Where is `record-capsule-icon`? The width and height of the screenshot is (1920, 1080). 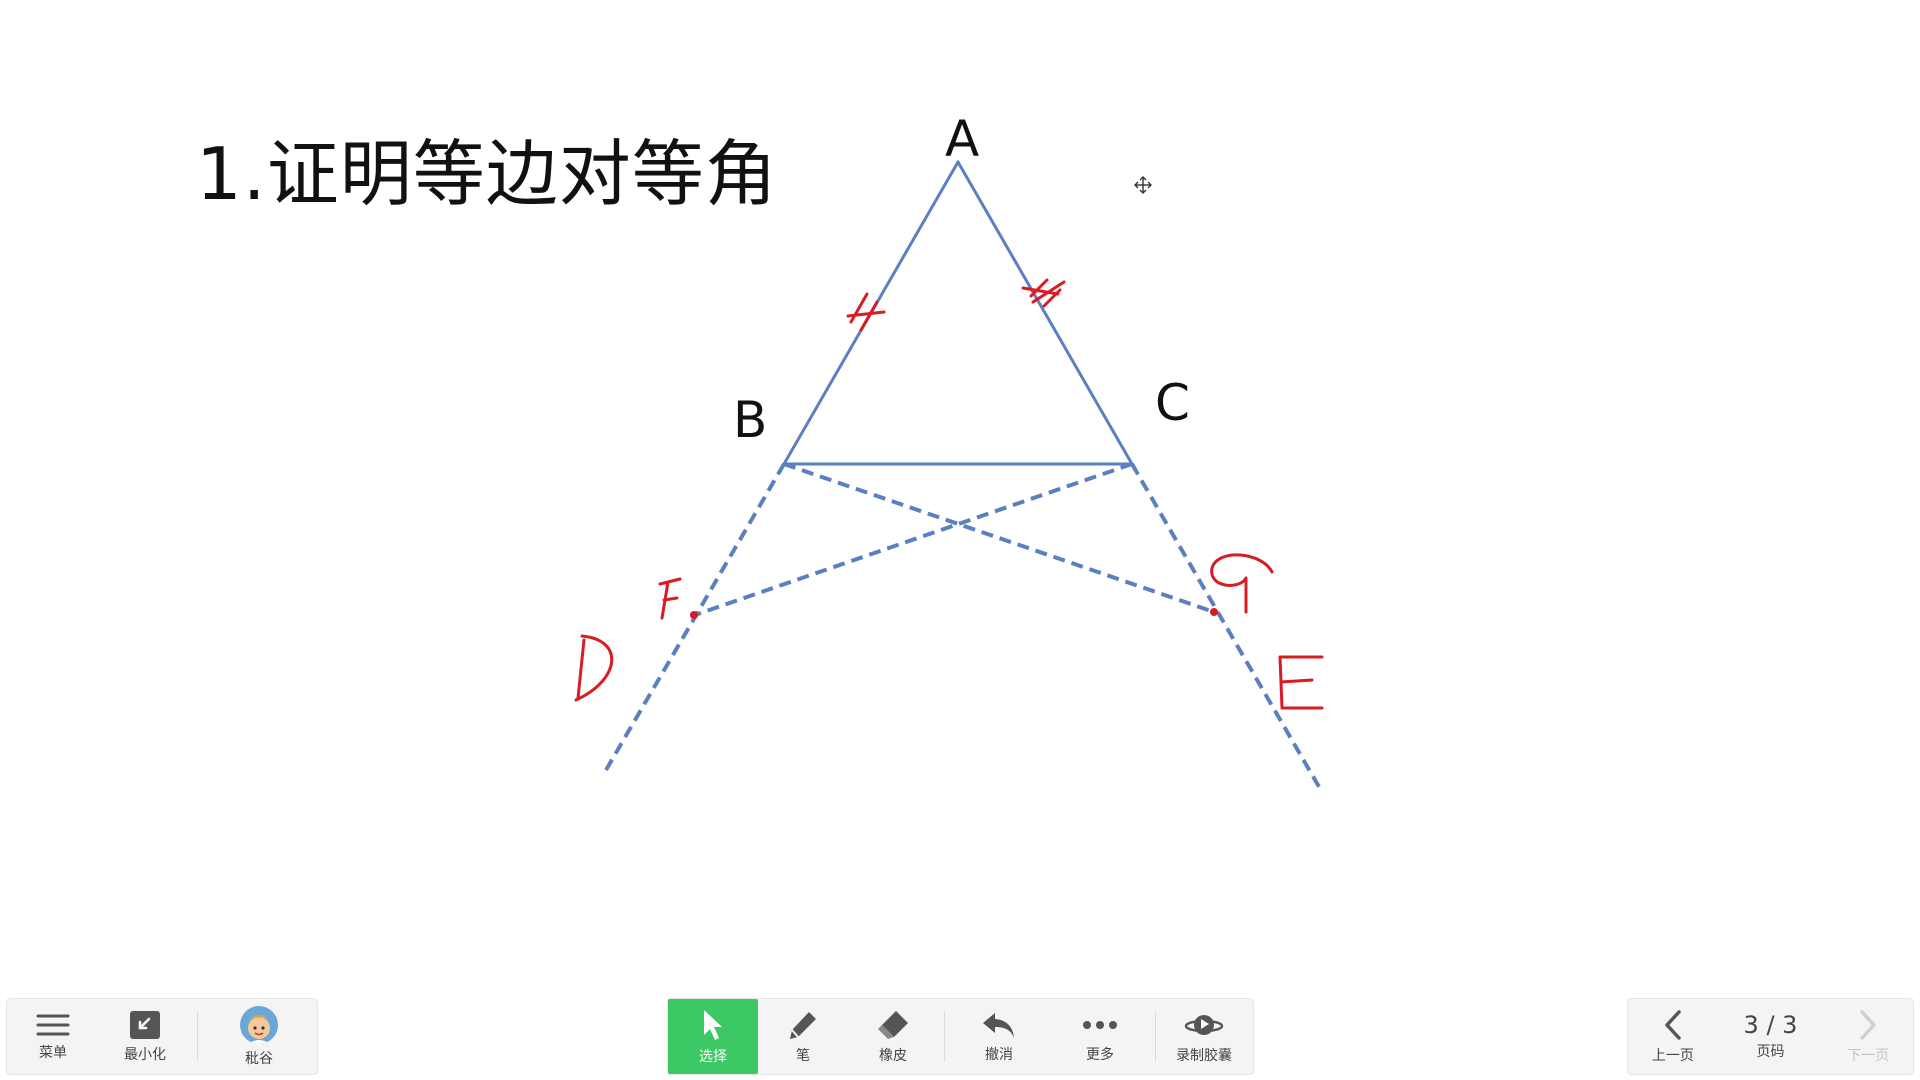
record-capsule-icon is located at coordinates (1204, 1024).